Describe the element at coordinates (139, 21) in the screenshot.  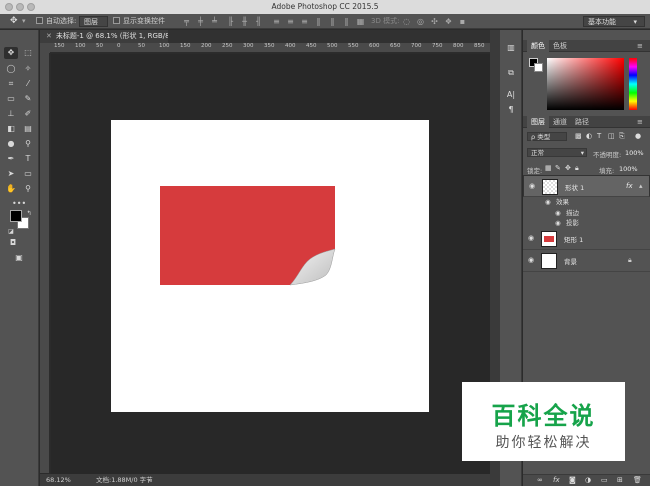
I see `show-transform-toggle: 显示变换控件` at that location.